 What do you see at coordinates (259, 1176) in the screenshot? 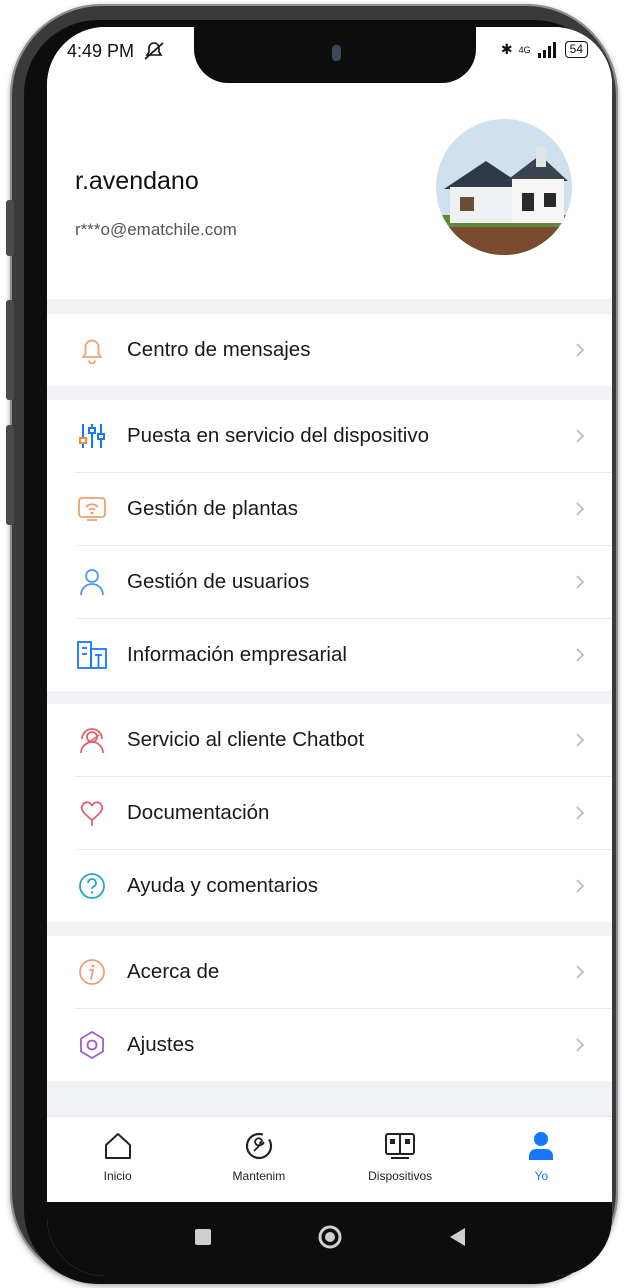
I see `nav-tab-label: Mantenim` at bounding box center [259, 1176].